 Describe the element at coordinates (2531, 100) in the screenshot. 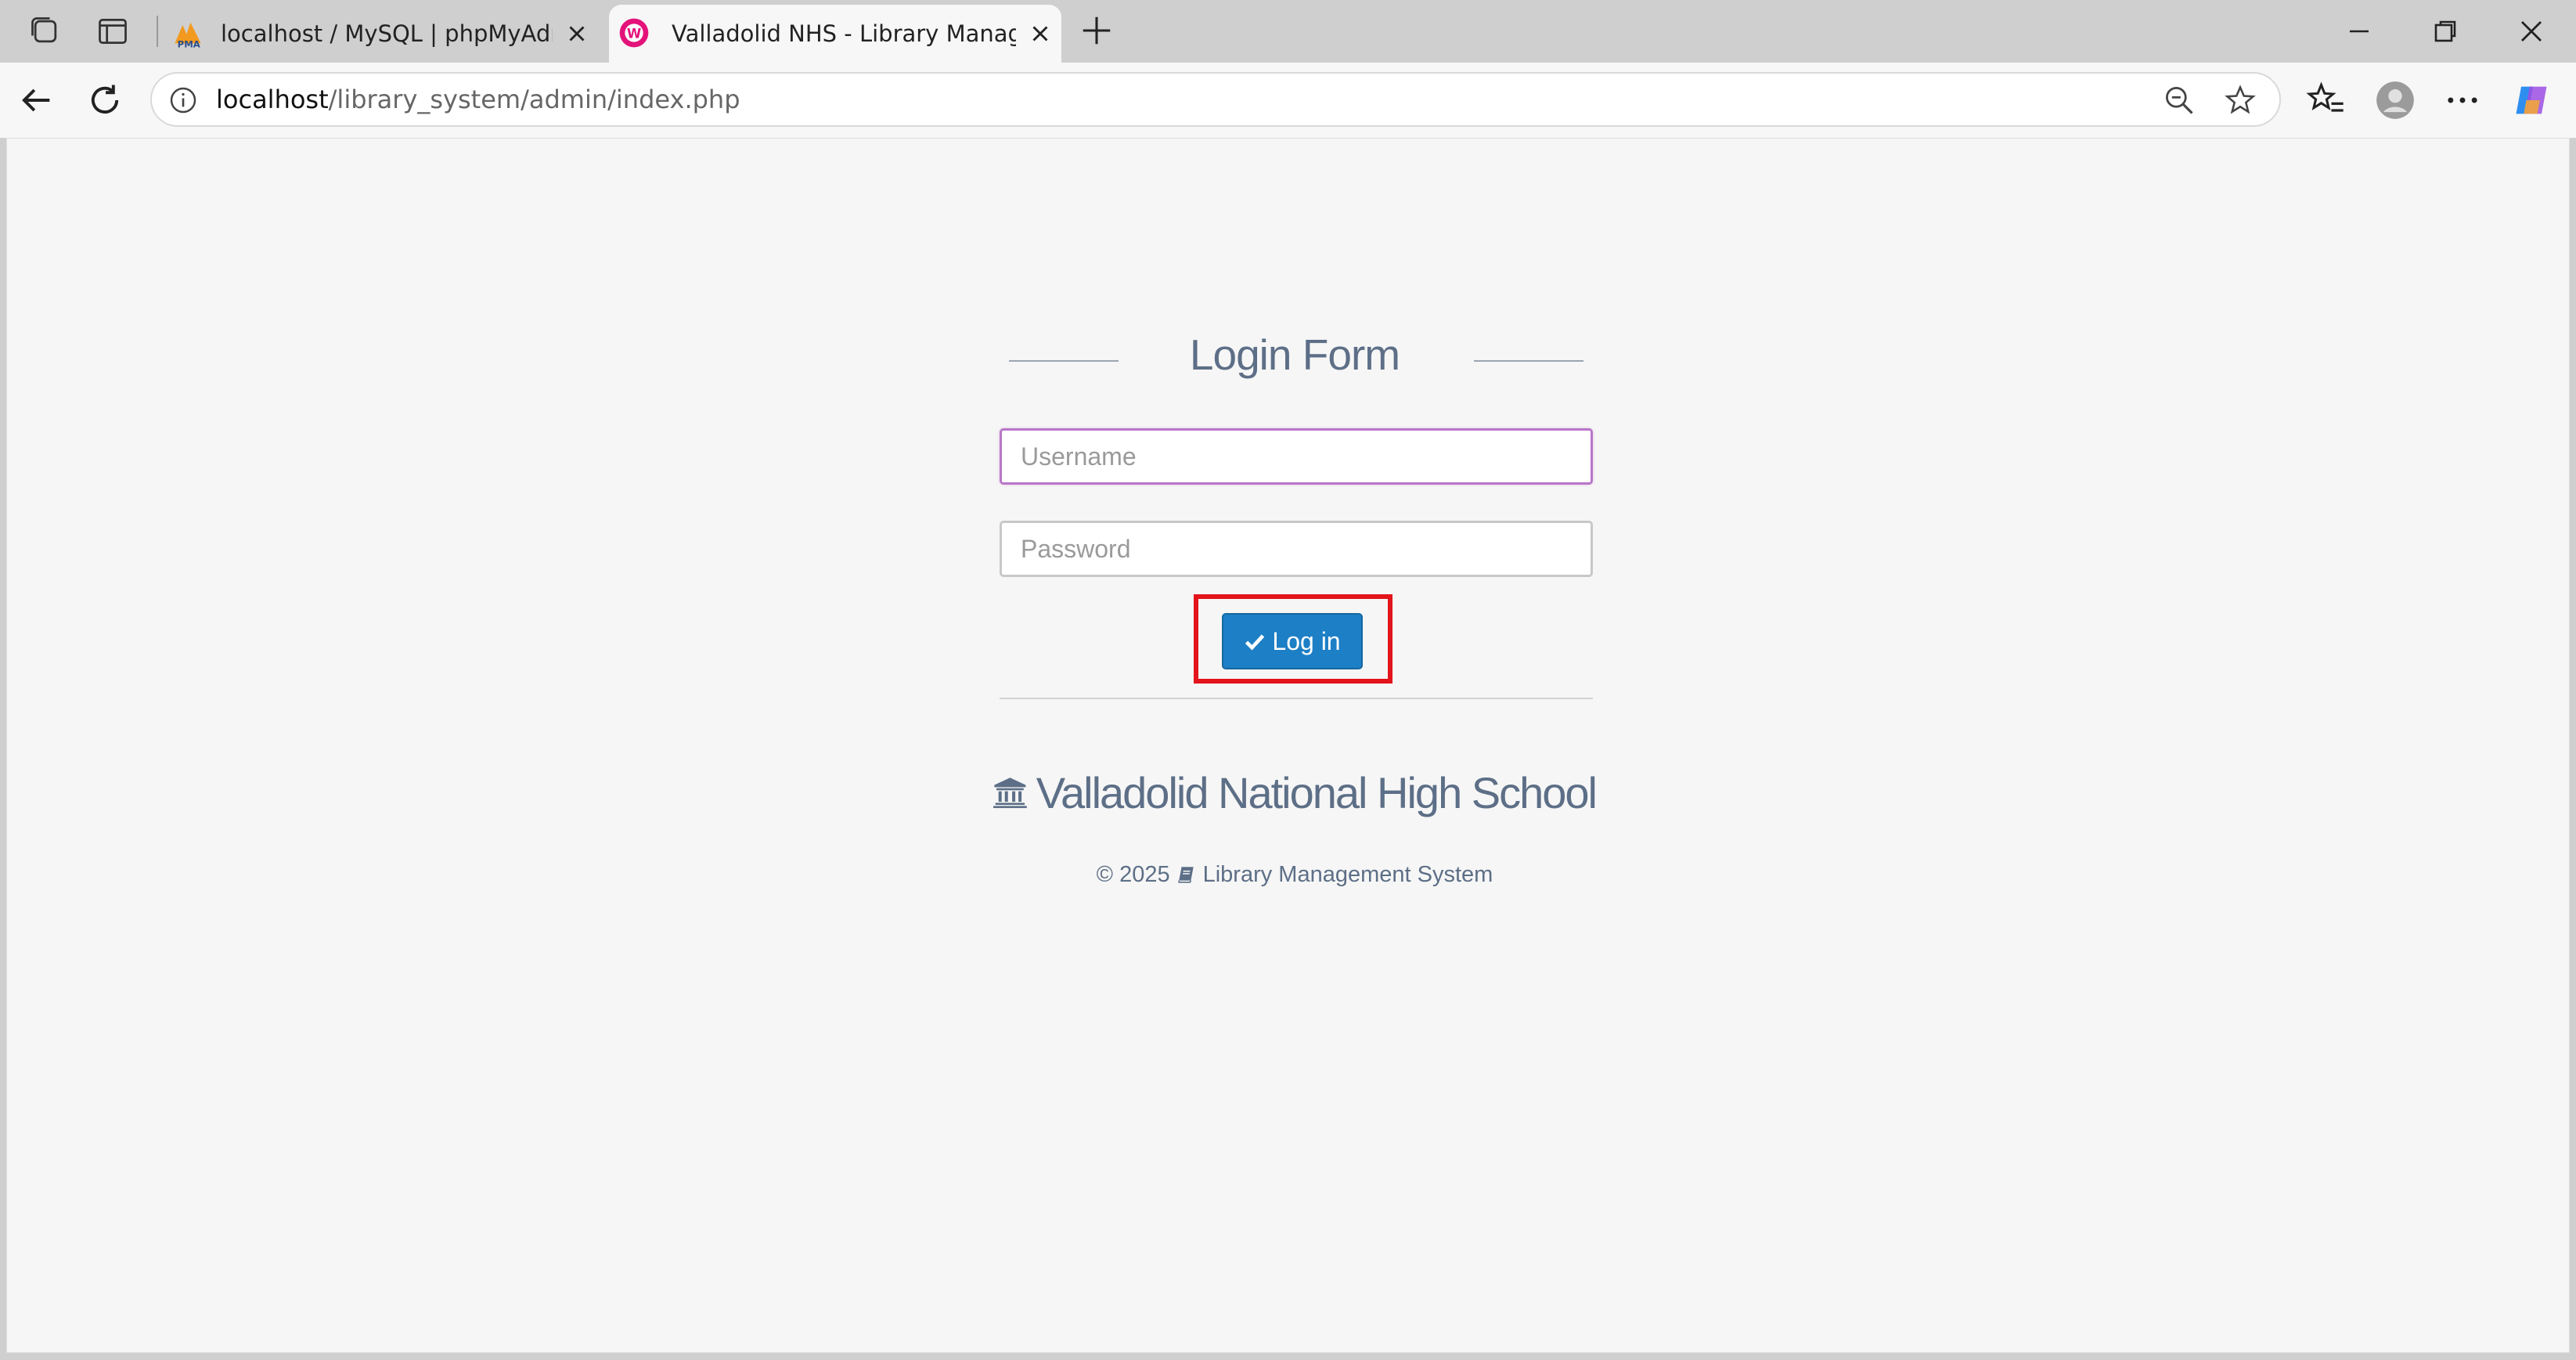

I see `copilot-icon` at that location.